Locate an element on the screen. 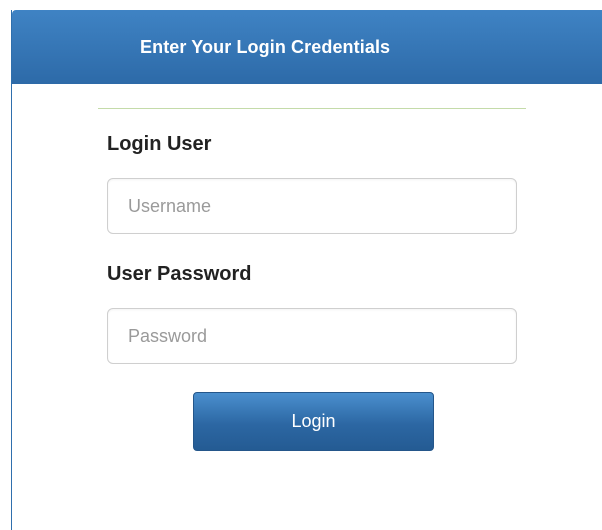 This screenshot has width=602, height=530. password-label: User Password is located at coordinates (179, 274).